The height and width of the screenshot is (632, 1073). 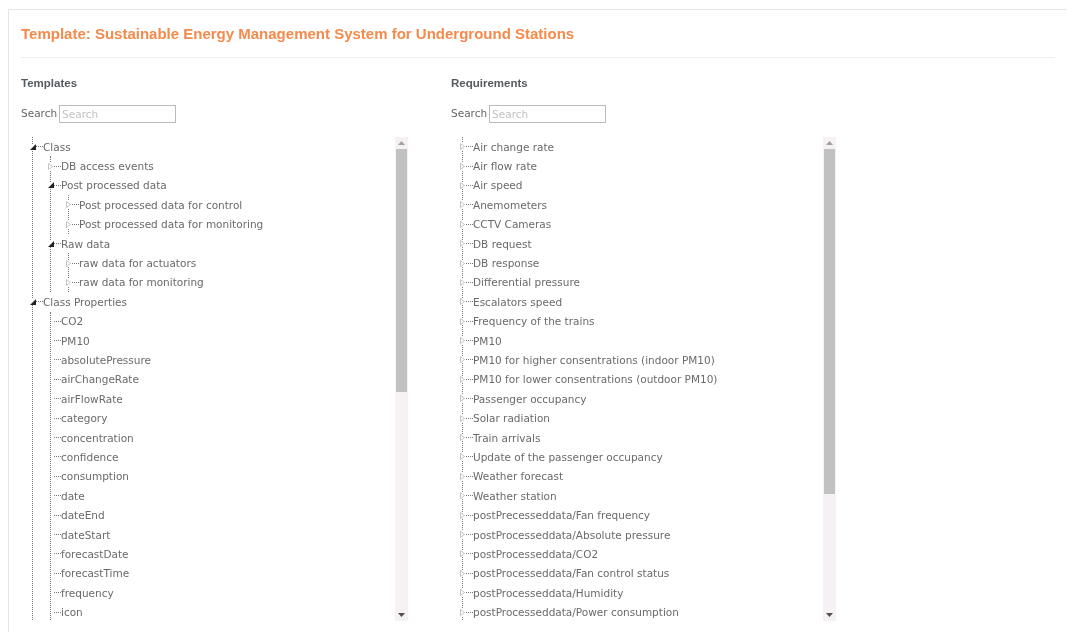 I want to click on tree-item: Class, so click(x=57, y=146).